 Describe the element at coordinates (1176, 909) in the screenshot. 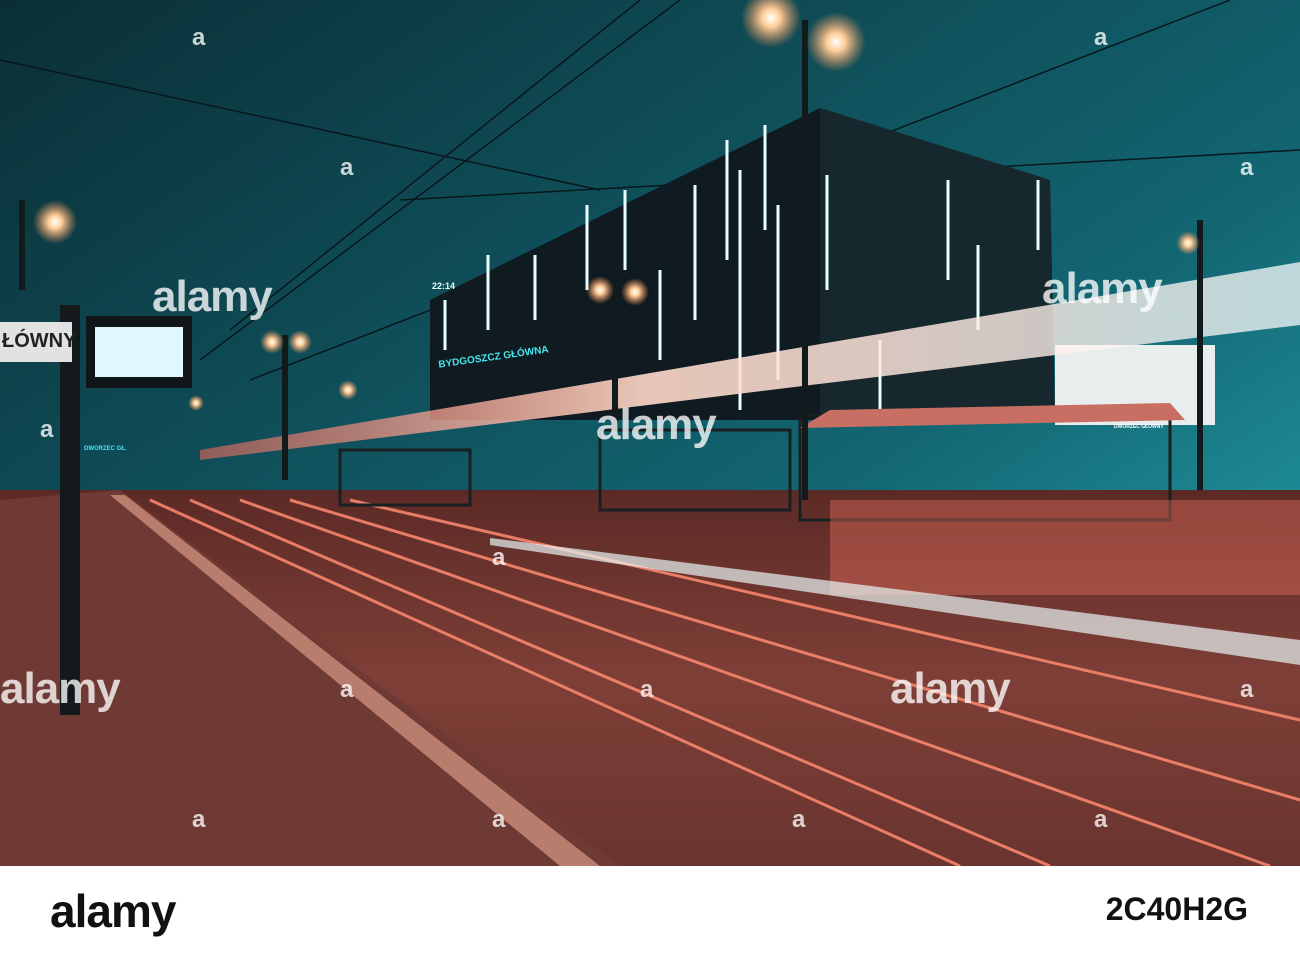

I see `image-id: 2C40H2G` at that location.